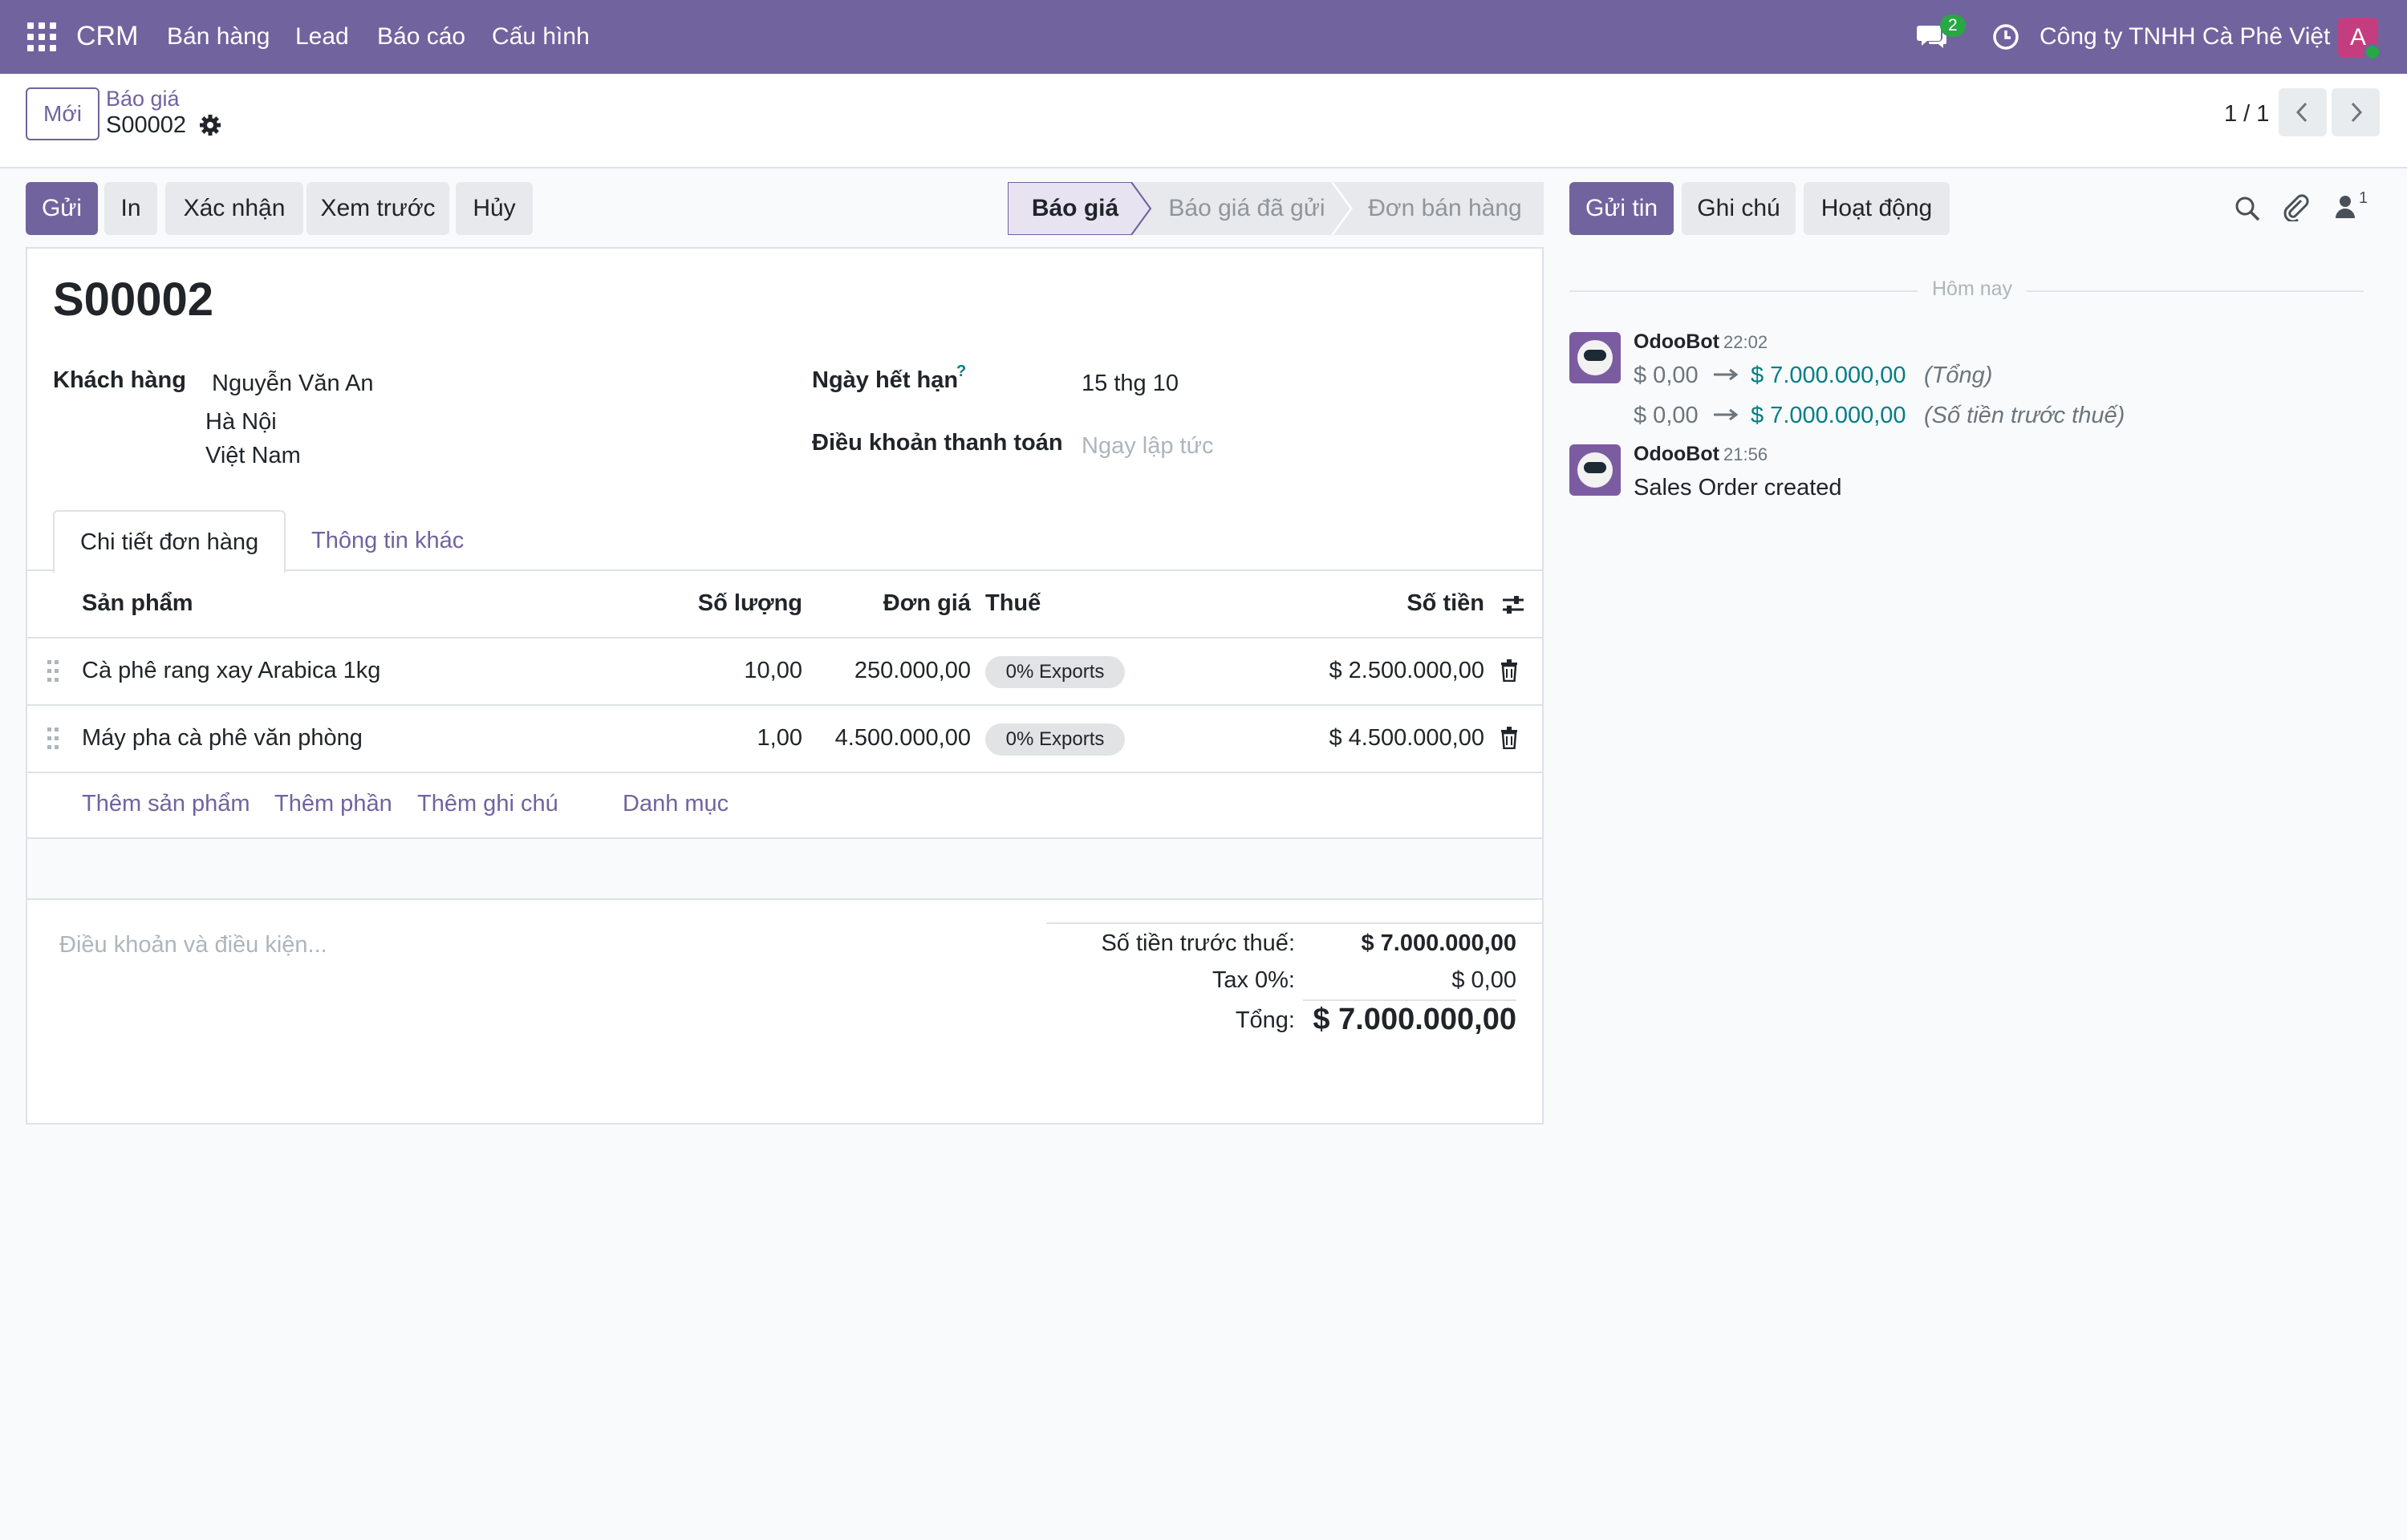  Describe the element at coordinates (378, 209) in the screenshot. I see `preview-button: Xem trước` at that location.